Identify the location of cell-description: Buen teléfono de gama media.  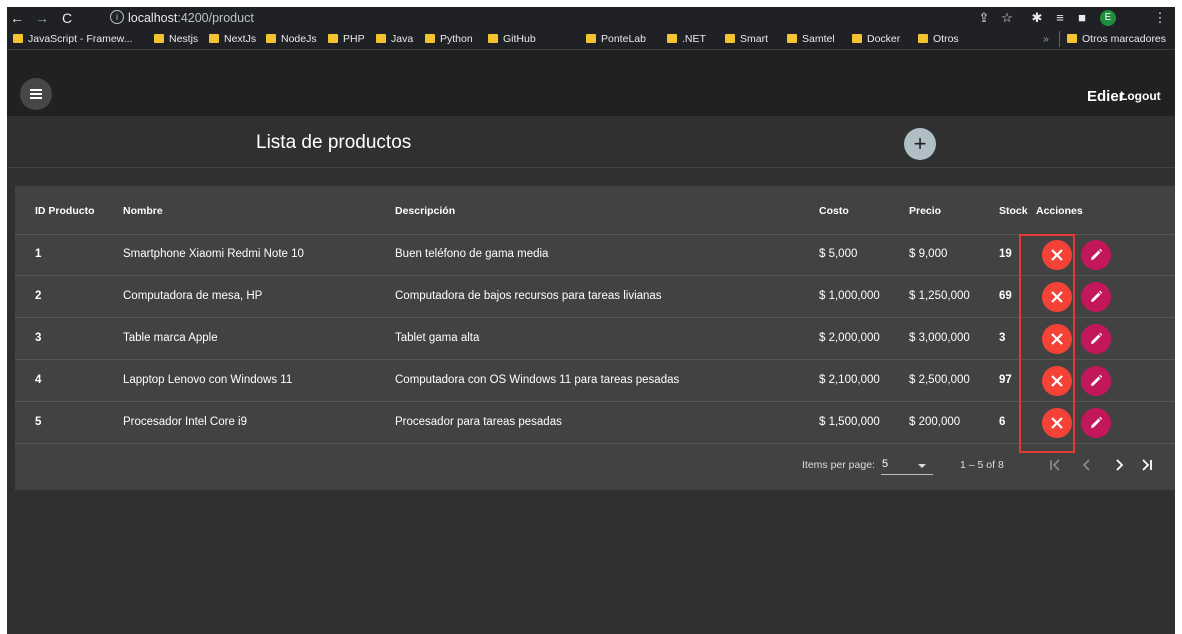
(472, 254).